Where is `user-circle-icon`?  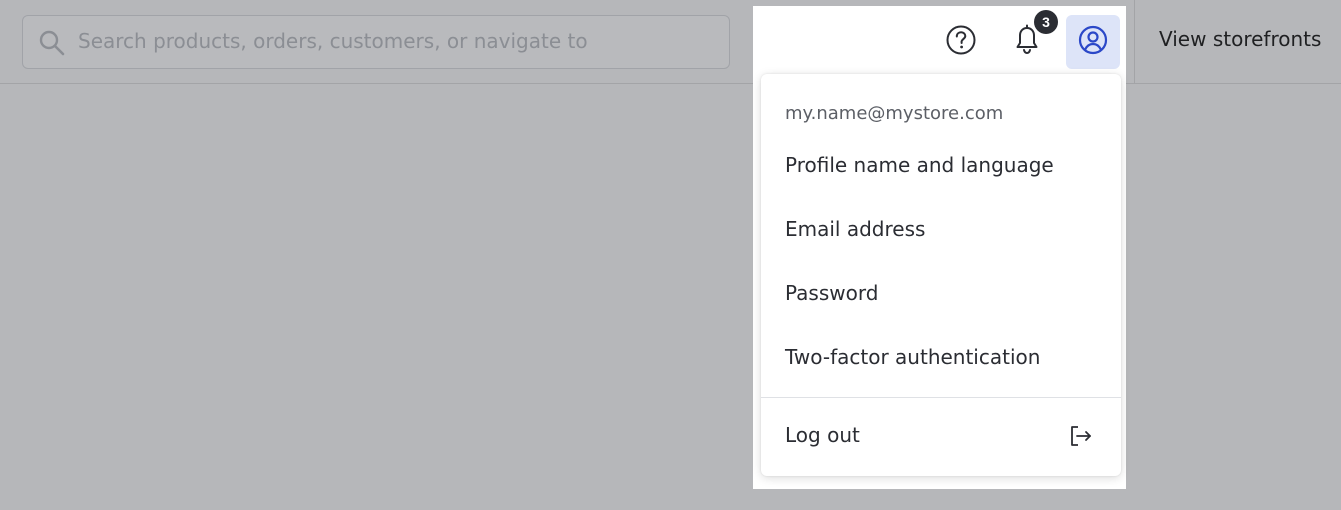 user-circle-icon is located at coordinates (1093, 42).